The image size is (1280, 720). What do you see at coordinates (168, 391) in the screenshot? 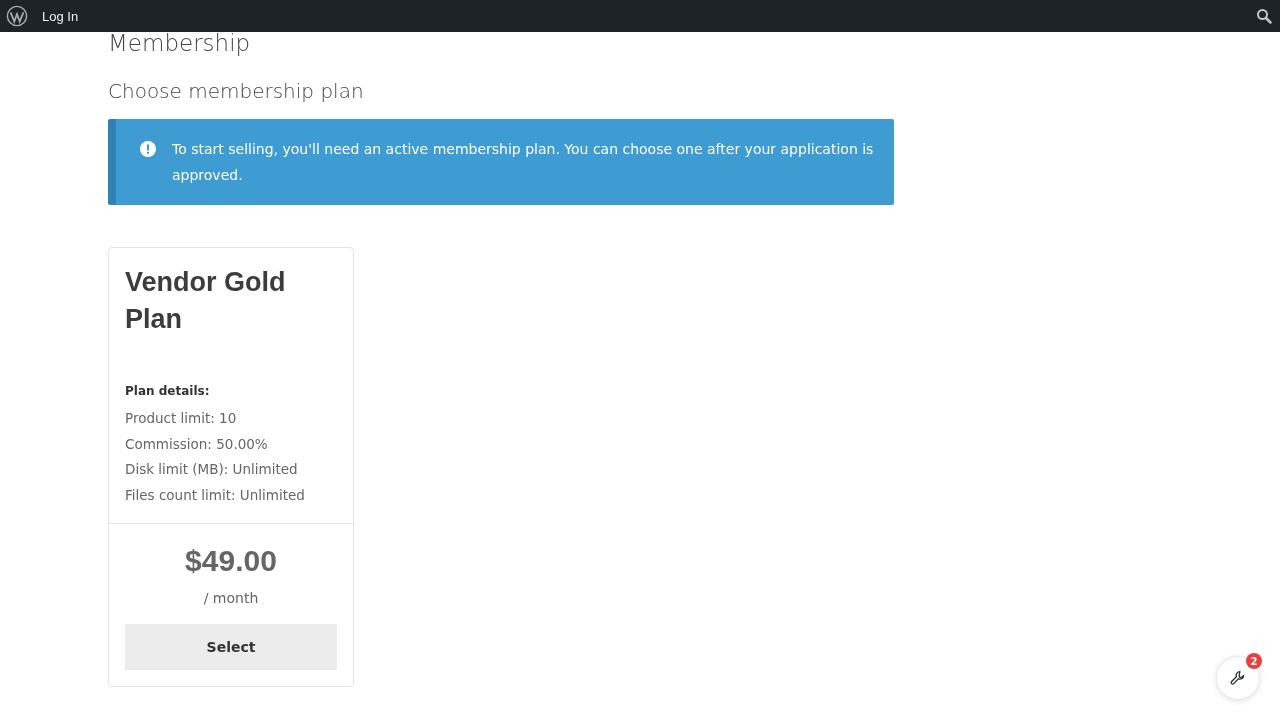
I see `plan-details-heading: Plan details:` at bounding box center [168, 391].